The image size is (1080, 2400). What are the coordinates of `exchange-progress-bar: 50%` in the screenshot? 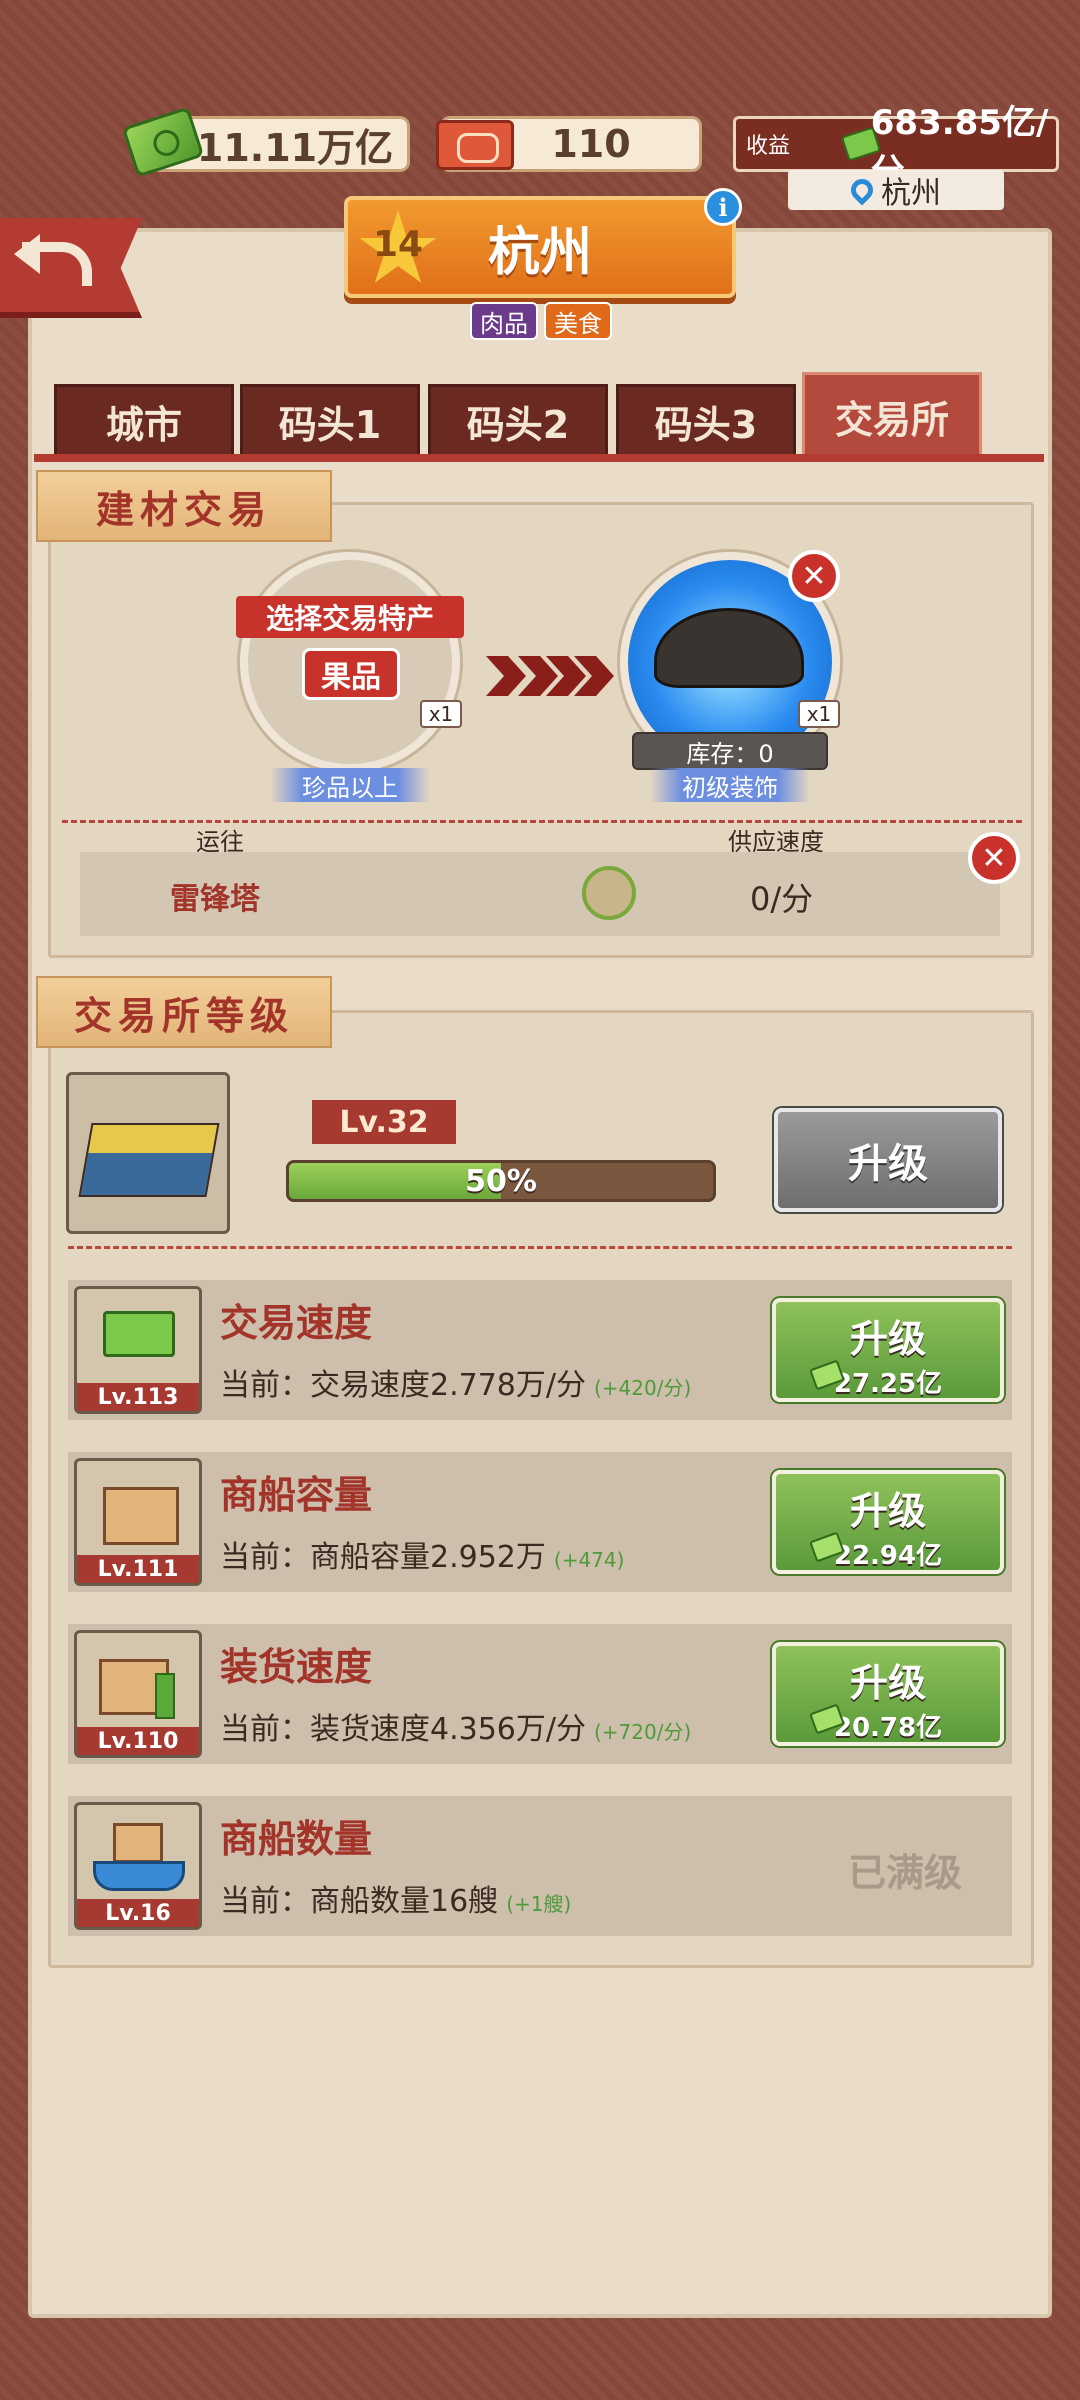 It's located at (501, 1181).